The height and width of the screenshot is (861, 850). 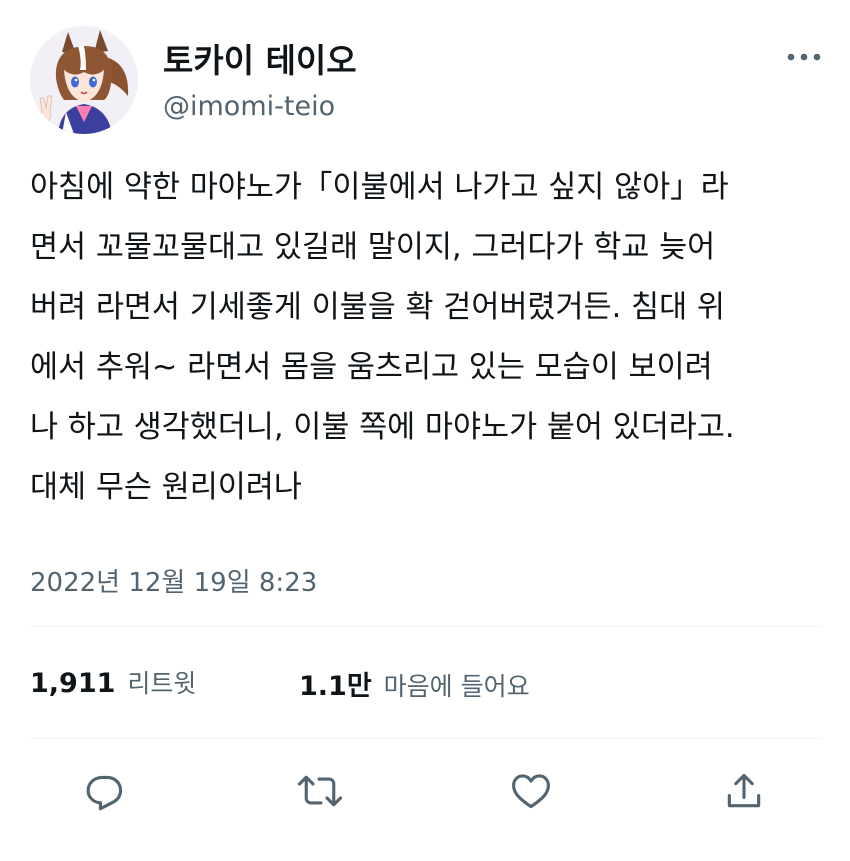 I want to click on reply-button, so click(x=105, y=791).